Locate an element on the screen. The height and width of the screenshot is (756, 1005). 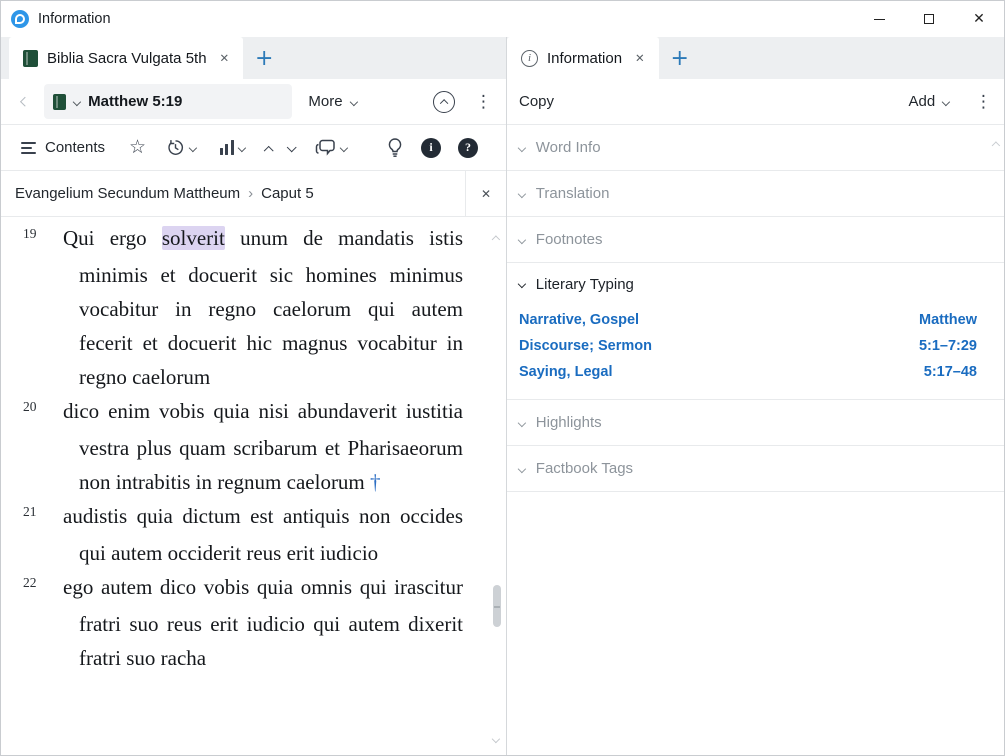
footnote-dagger-icon: † is located at coordinates (375, 482).